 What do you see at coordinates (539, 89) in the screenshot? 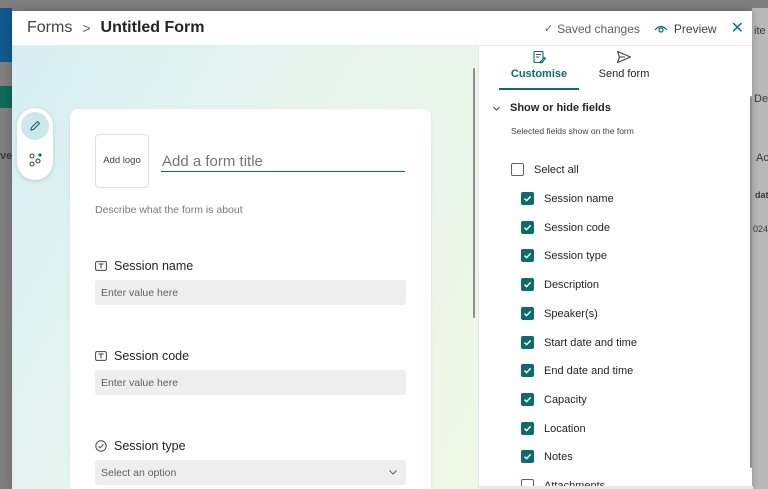
I see `active-tab-indicator` at bounding box center [539, 89].